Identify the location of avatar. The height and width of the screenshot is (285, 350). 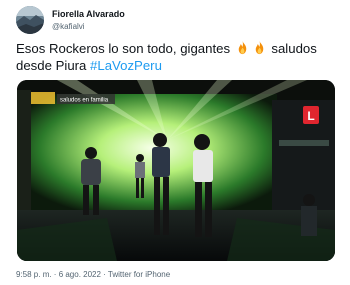
(30, 20).